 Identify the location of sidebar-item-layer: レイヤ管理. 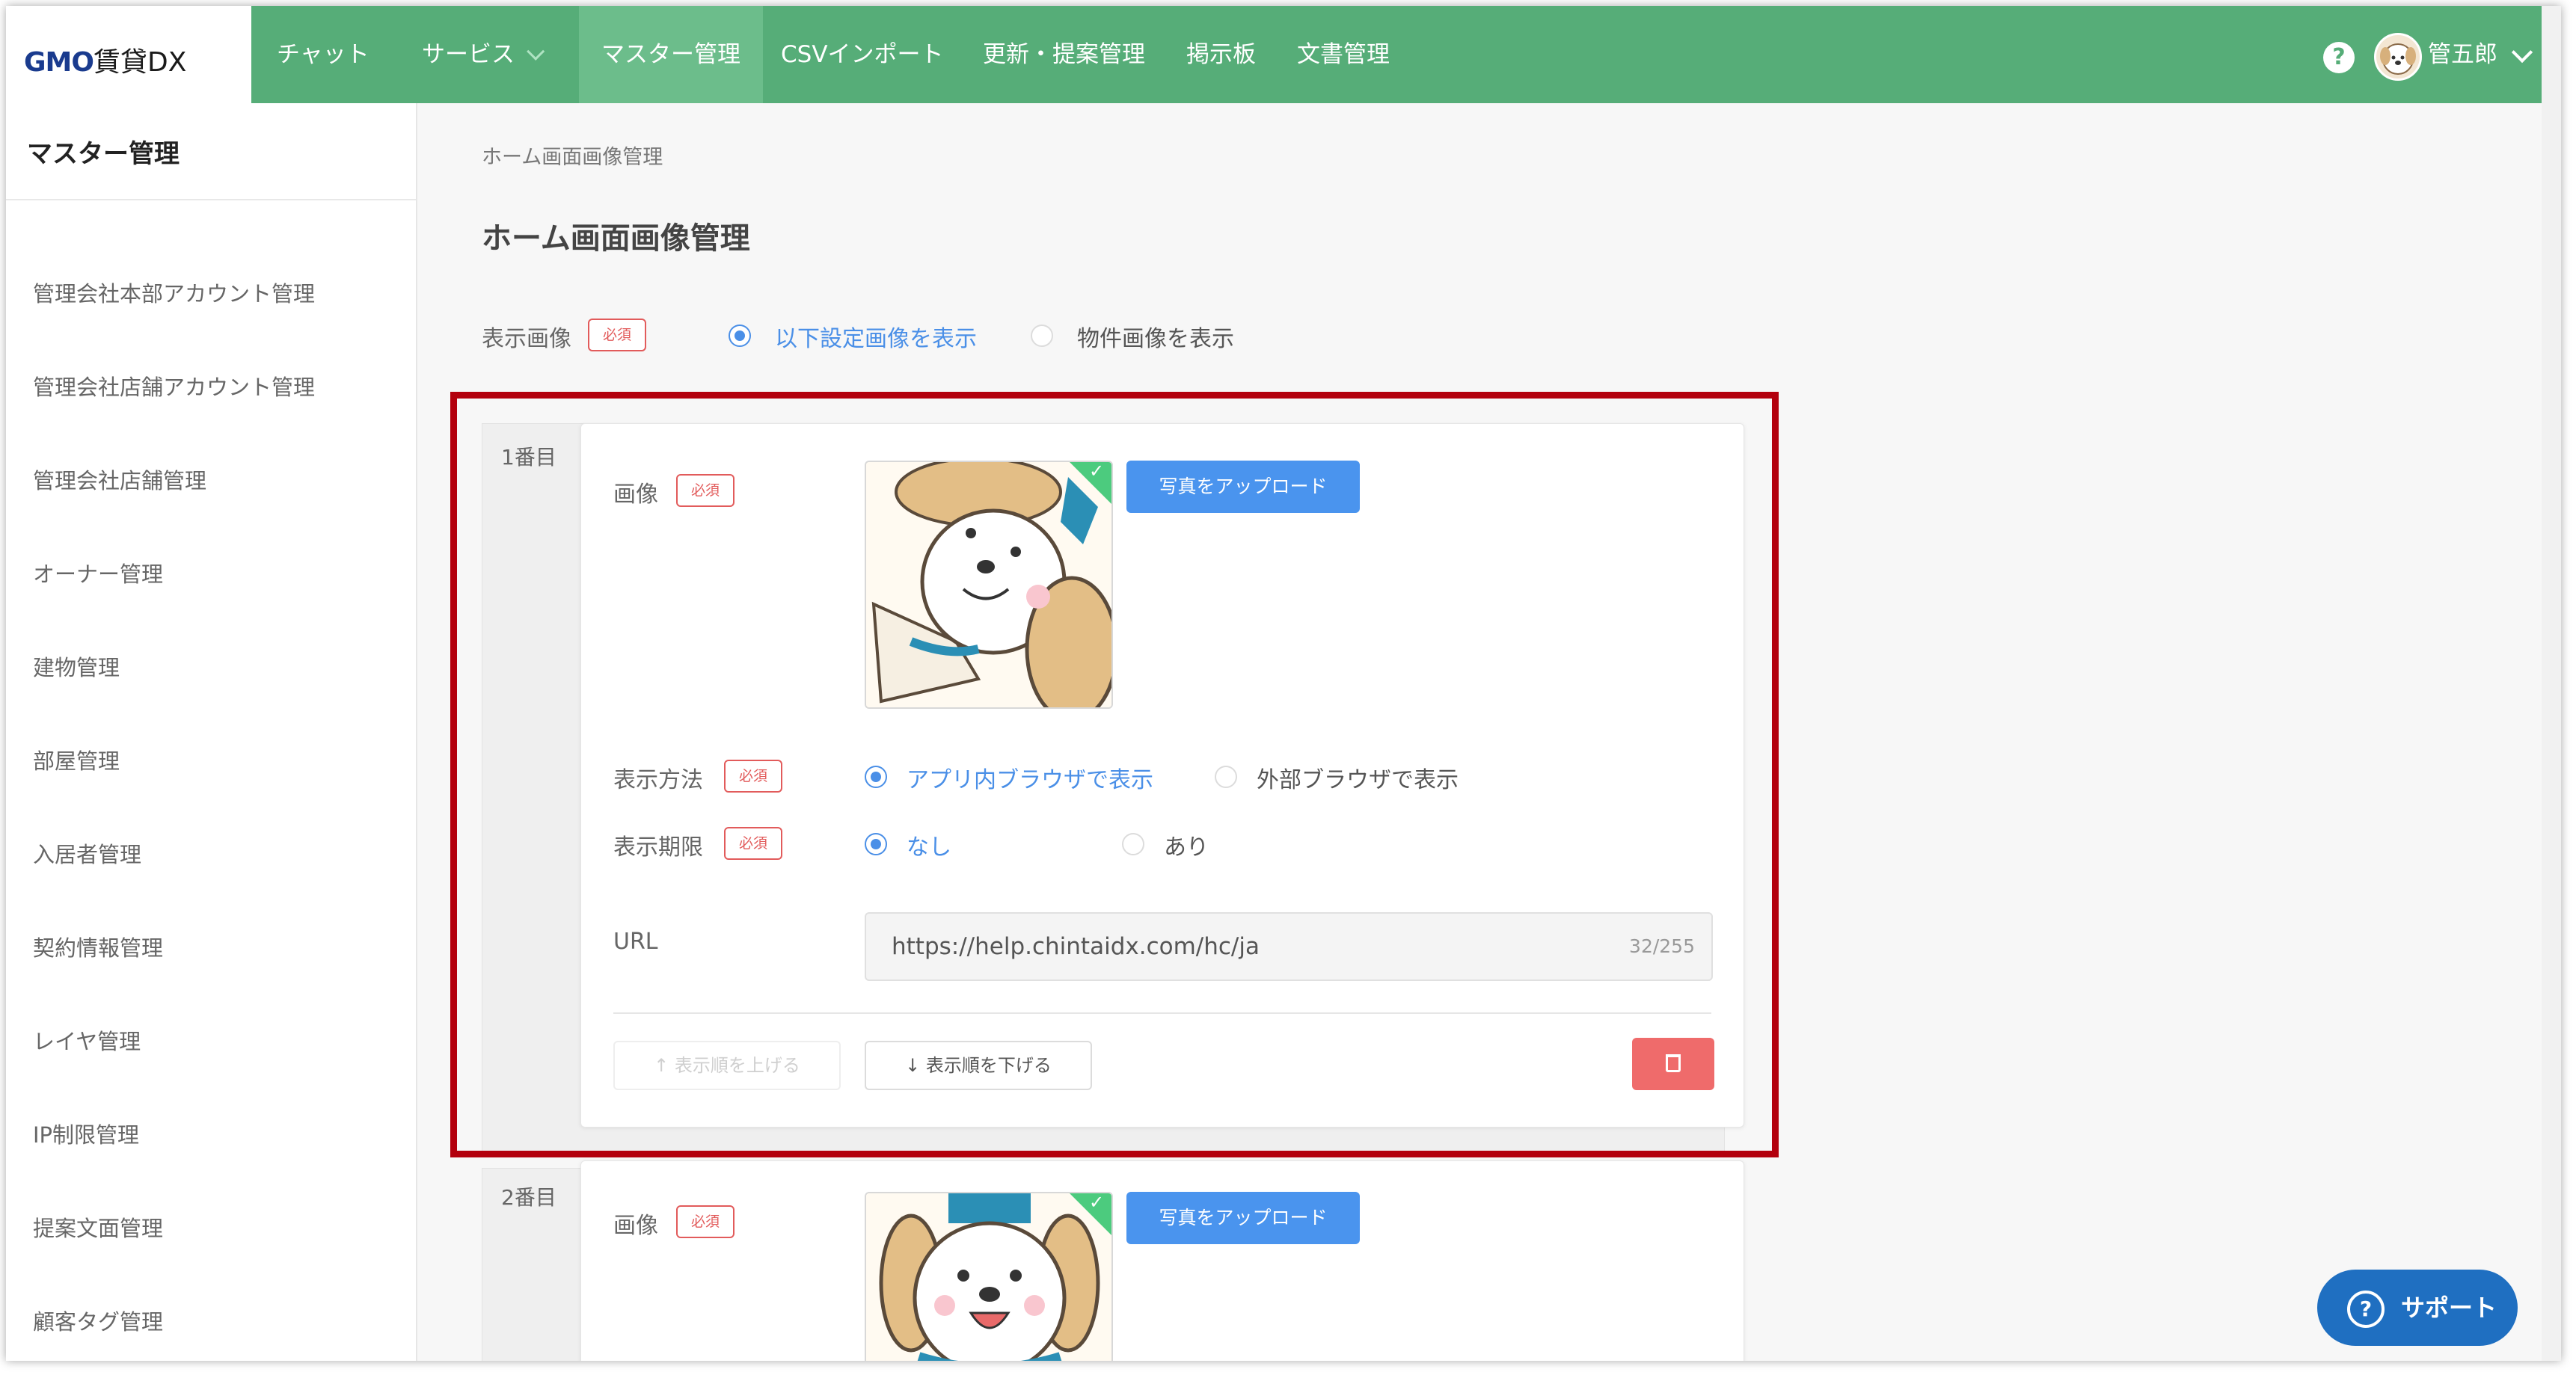
(87, 1040).